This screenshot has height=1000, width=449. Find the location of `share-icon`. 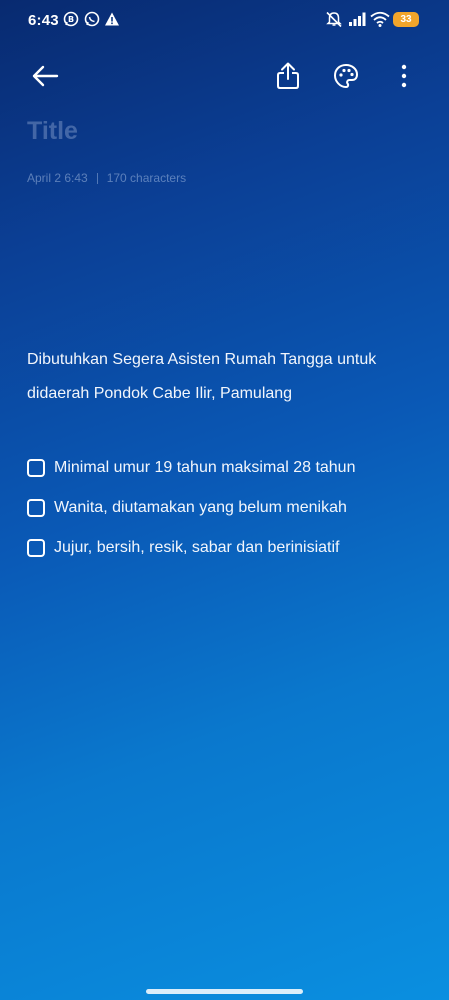

share-icon is located at coordinates (288, 78).